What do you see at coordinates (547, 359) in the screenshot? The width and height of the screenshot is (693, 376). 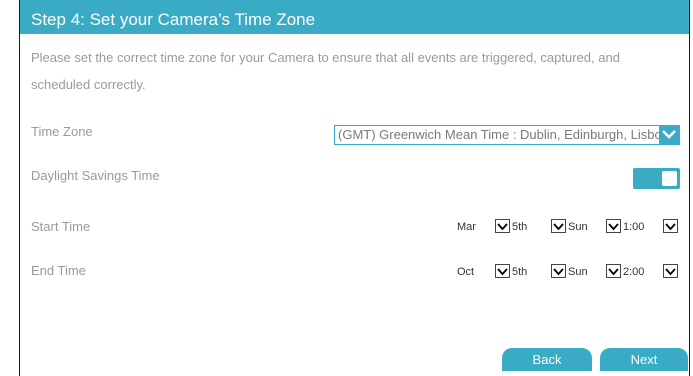 I see `back-button: Back` at bounding box center [547, 359].